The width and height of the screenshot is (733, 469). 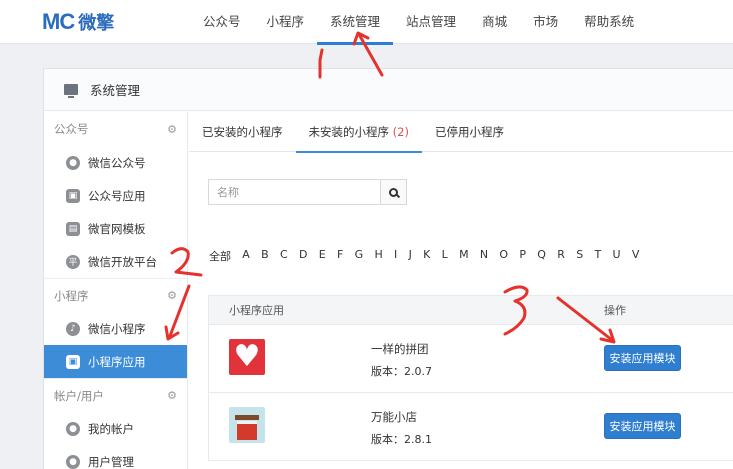 I want to click on letter-filter-item: A, so click(x=246, y=256).